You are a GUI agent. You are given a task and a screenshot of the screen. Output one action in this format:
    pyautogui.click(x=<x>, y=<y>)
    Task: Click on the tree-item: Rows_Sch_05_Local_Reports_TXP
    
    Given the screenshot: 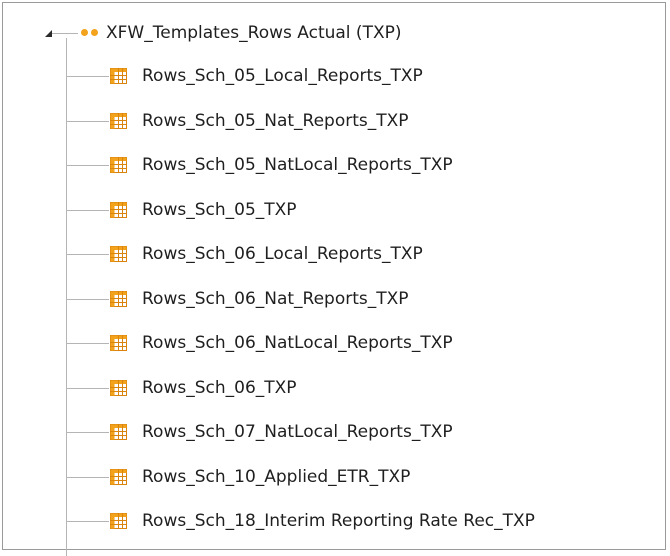 What is the action you would take?
    pyautogui.click(x=357, y=77)
    